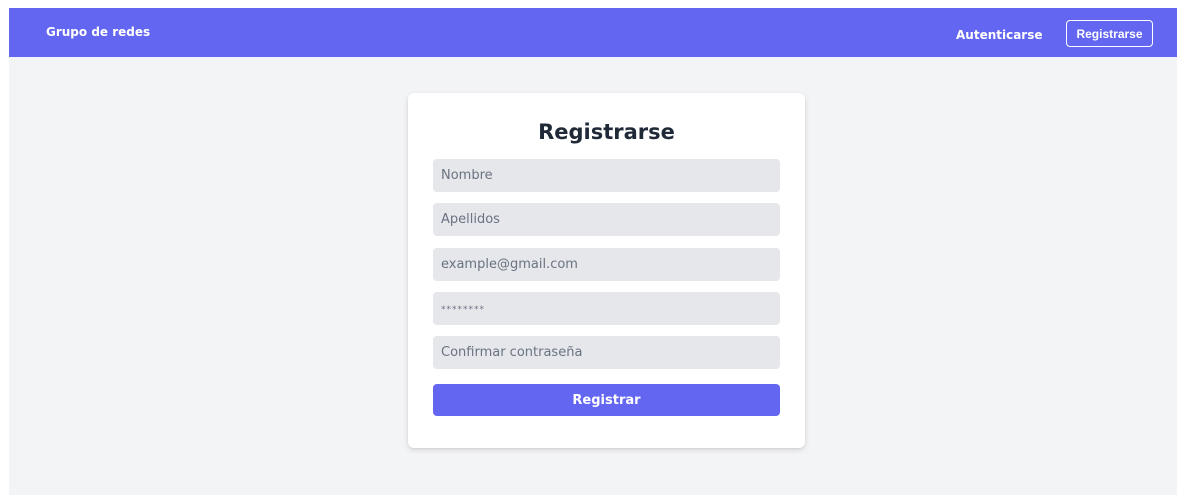  Describe the element at coordinates (606, 264) in the screenshot. I see `email-input` at that location.